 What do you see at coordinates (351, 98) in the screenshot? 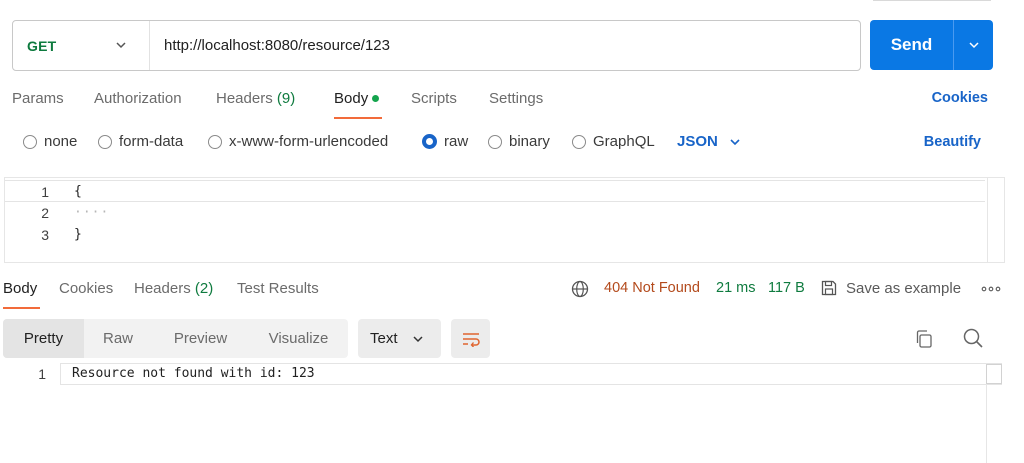
I see `tab-body-label: Body` at bounding box center [351, 98].